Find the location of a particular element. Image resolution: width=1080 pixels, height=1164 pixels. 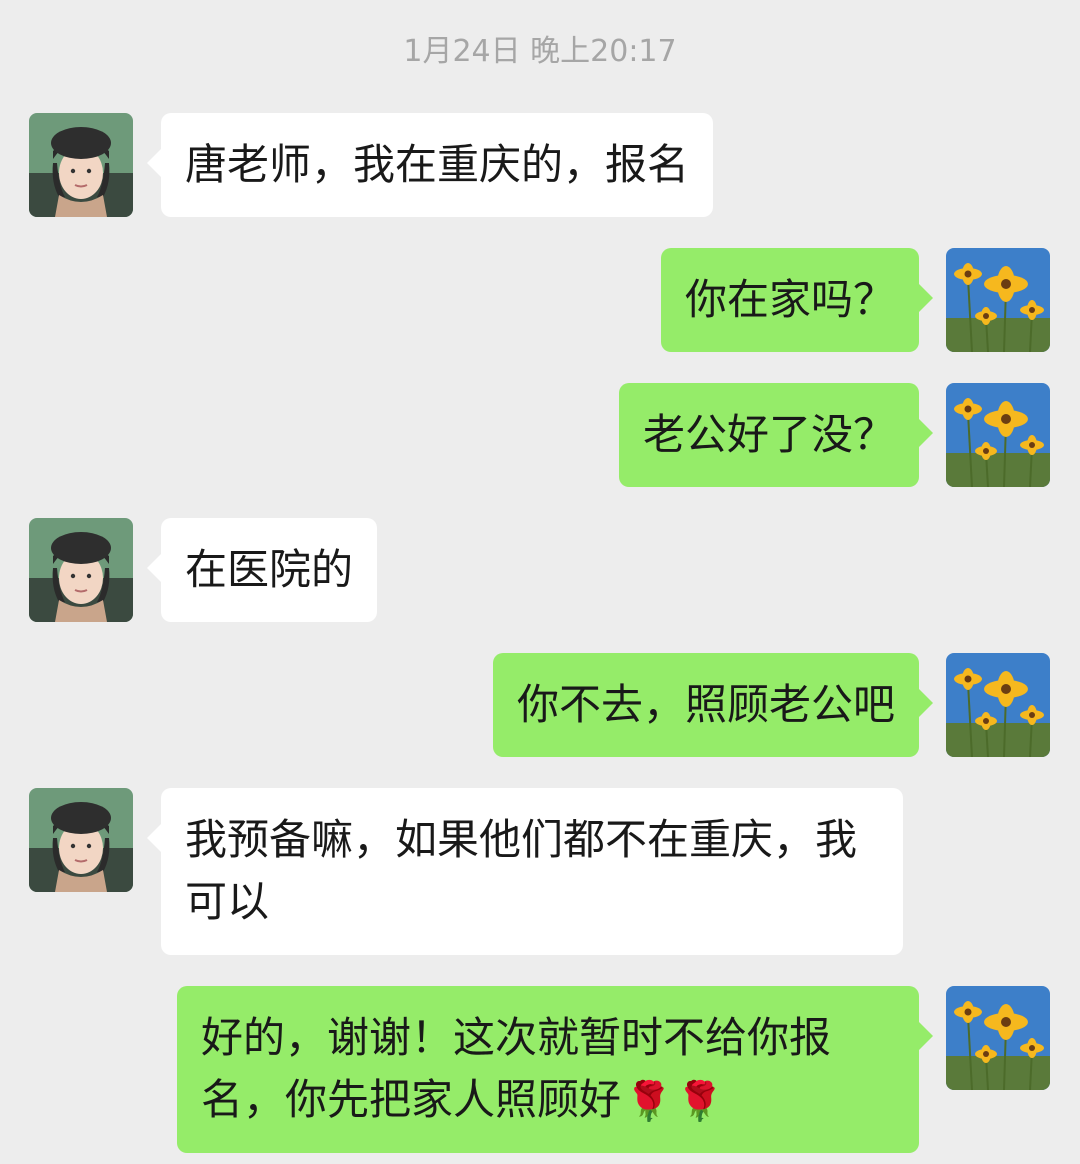

message-bubble: 你在家吗？ is located at coordinates (797, 300).